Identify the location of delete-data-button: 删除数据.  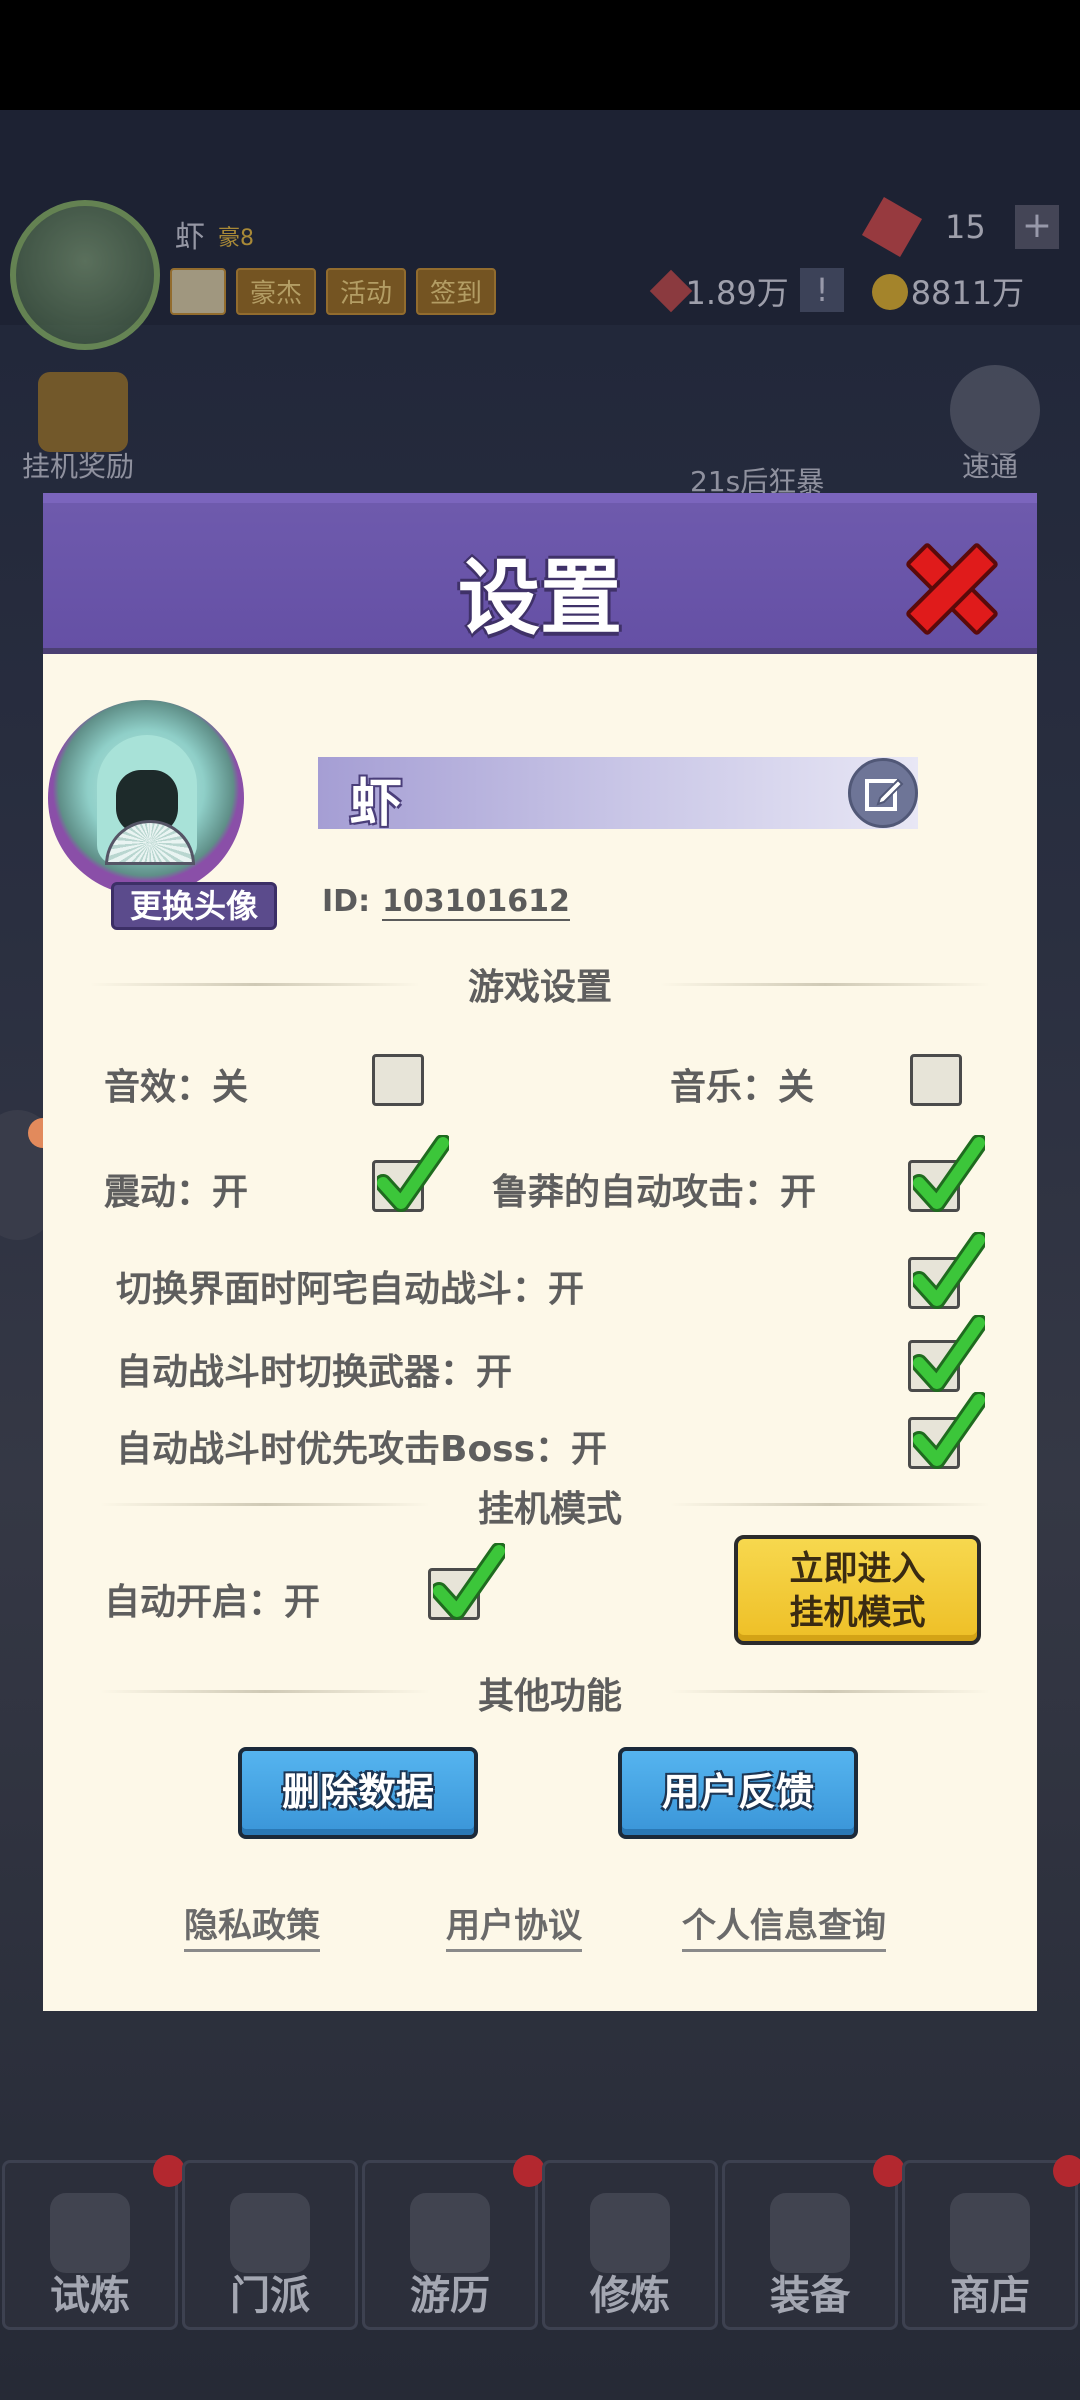
(358, 1793).